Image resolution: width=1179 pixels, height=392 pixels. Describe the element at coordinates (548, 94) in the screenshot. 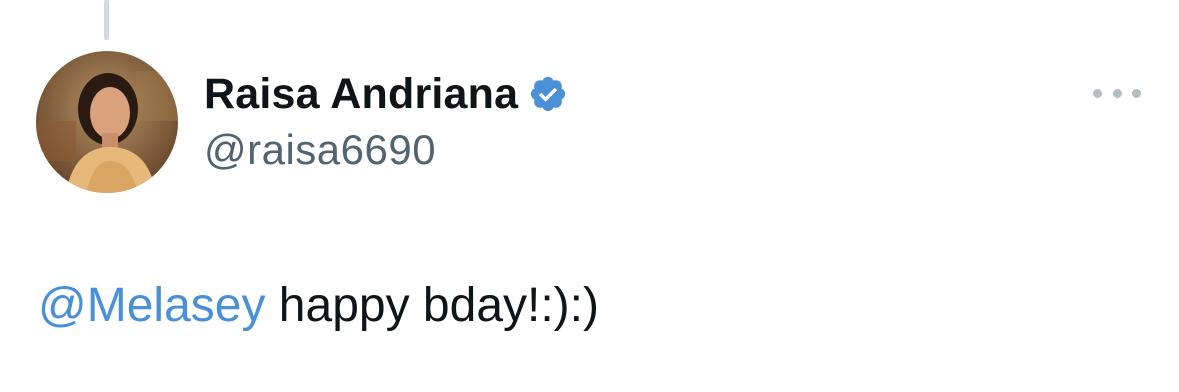

I see `verified-badge-icon` at that location.